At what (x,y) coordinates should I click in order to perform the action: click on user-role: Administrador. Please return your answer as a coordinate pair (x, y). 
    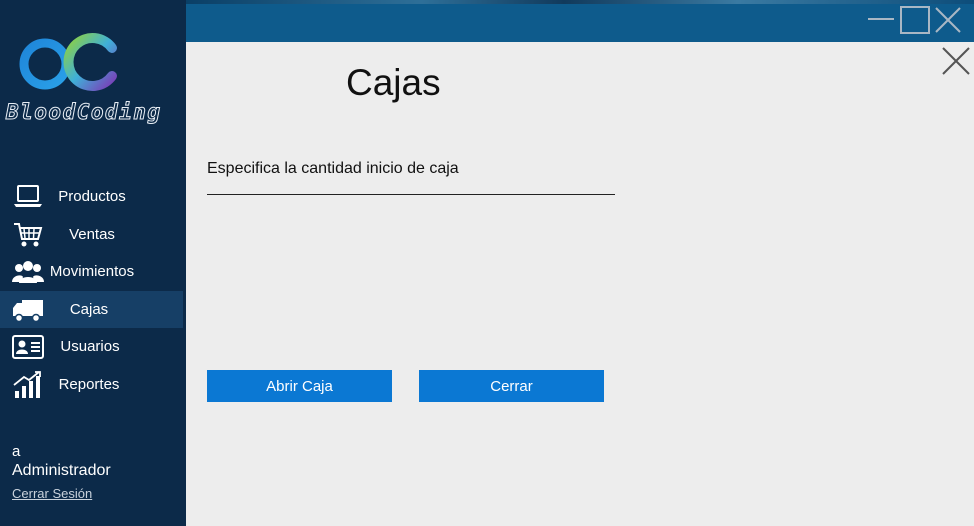
    Looking at the image, I should click on (61, 470).